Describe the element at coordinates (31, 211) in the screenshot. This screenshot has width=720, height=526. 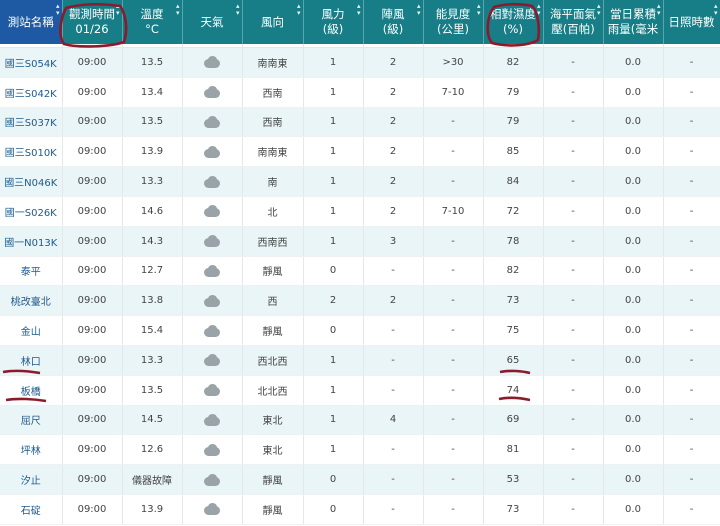
I see `cell-station: 國一S026K` at that location.